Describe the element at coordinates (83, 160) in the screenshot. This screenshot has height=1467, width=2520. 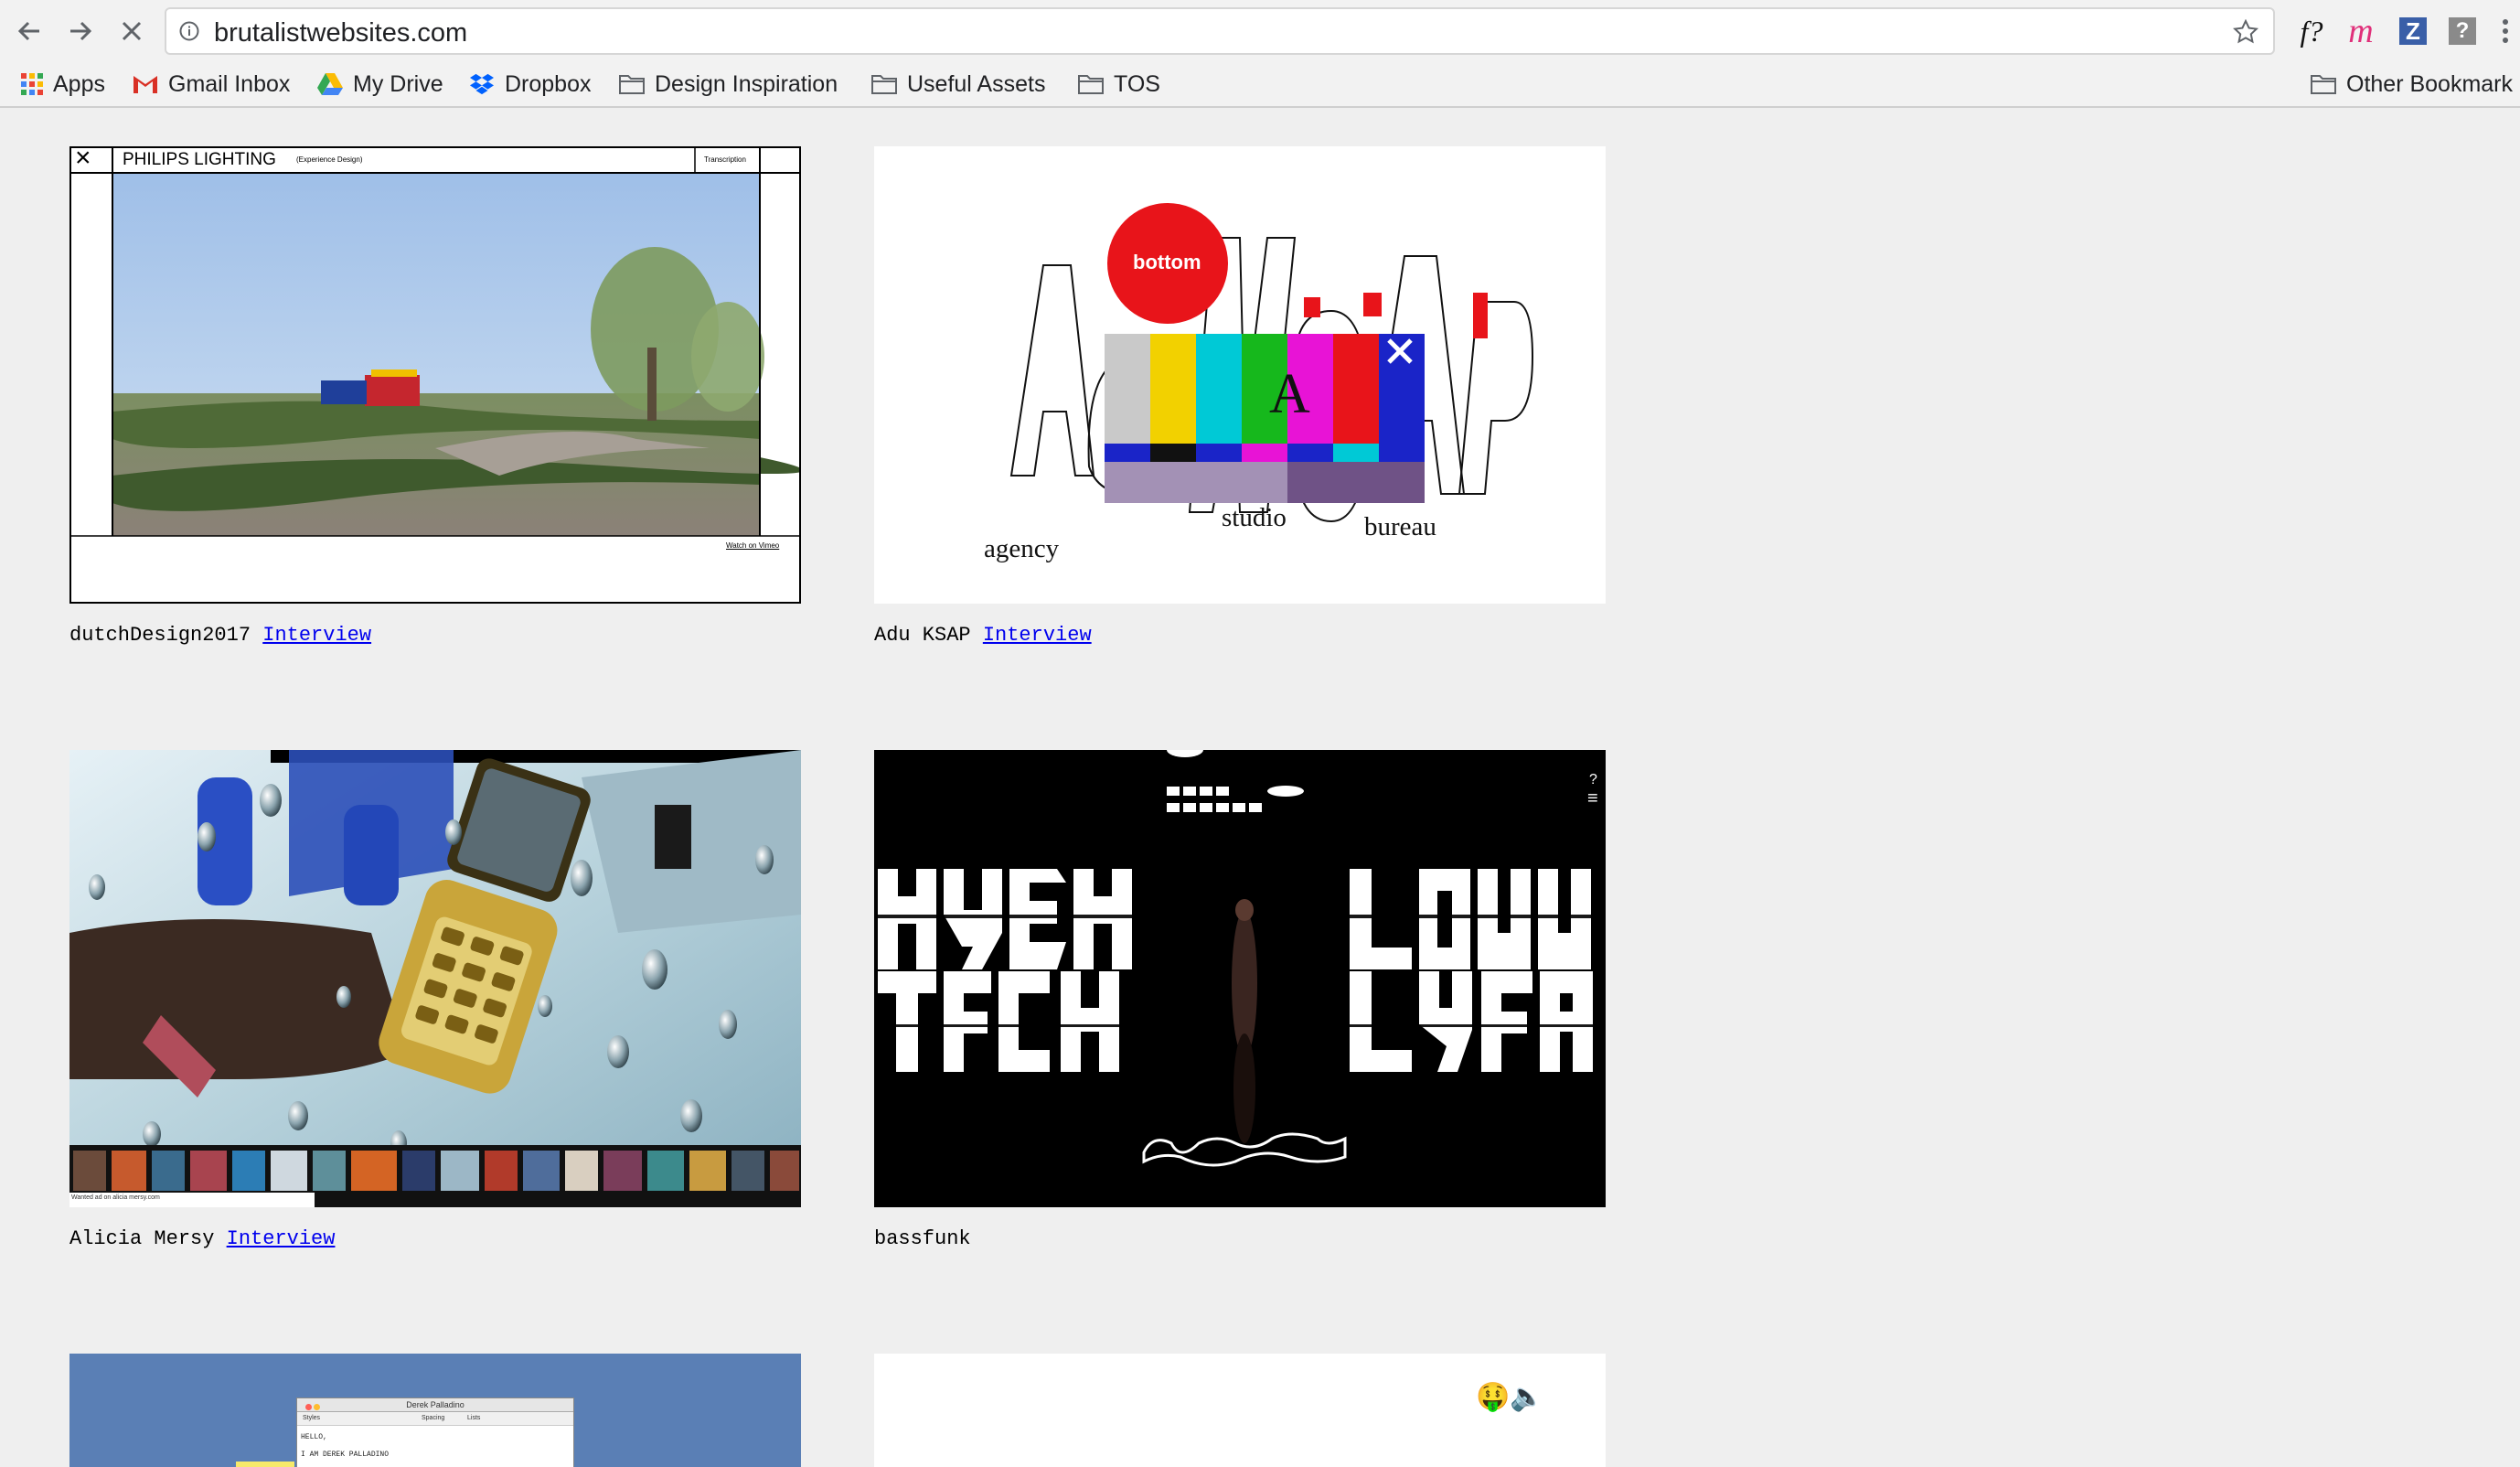
I see `modal-close-icon: ×` at that location.